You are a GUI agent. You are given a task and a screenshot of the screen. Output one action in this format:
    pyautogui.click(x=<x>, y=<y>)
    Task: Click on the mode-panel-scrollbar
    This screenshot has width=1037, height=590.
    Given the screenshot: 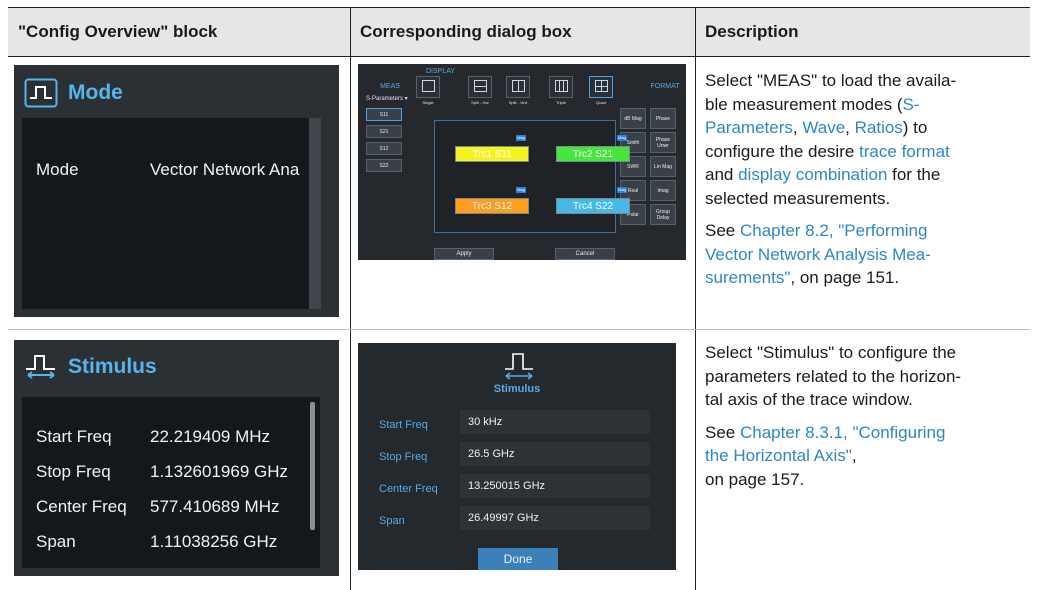 What is the action you would take?
    pyautogui.click(x=315, y=213)
    